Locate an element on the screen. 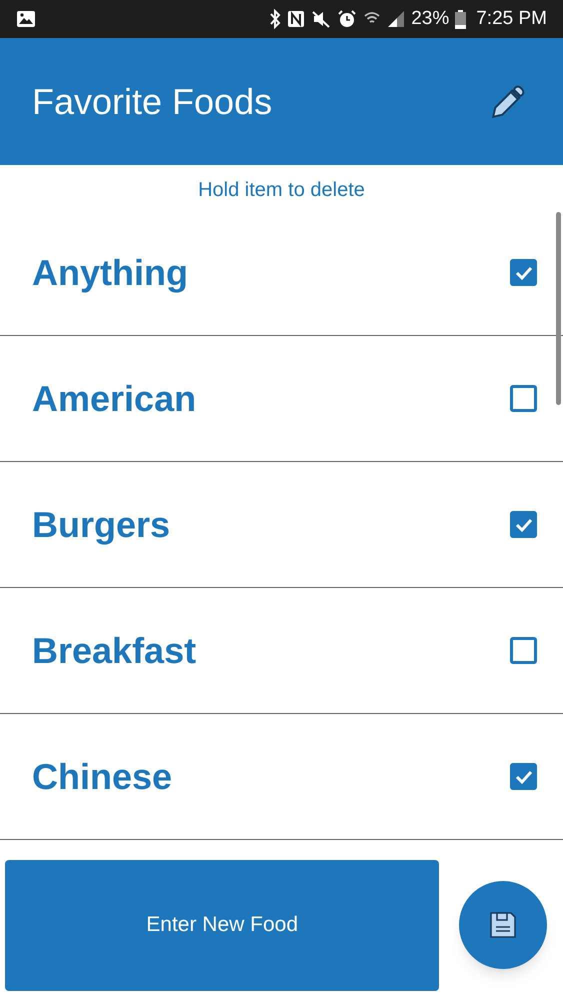 The height and width of the screenshot is (1000, 563). food-label: American is located at coordinates (115, 398).